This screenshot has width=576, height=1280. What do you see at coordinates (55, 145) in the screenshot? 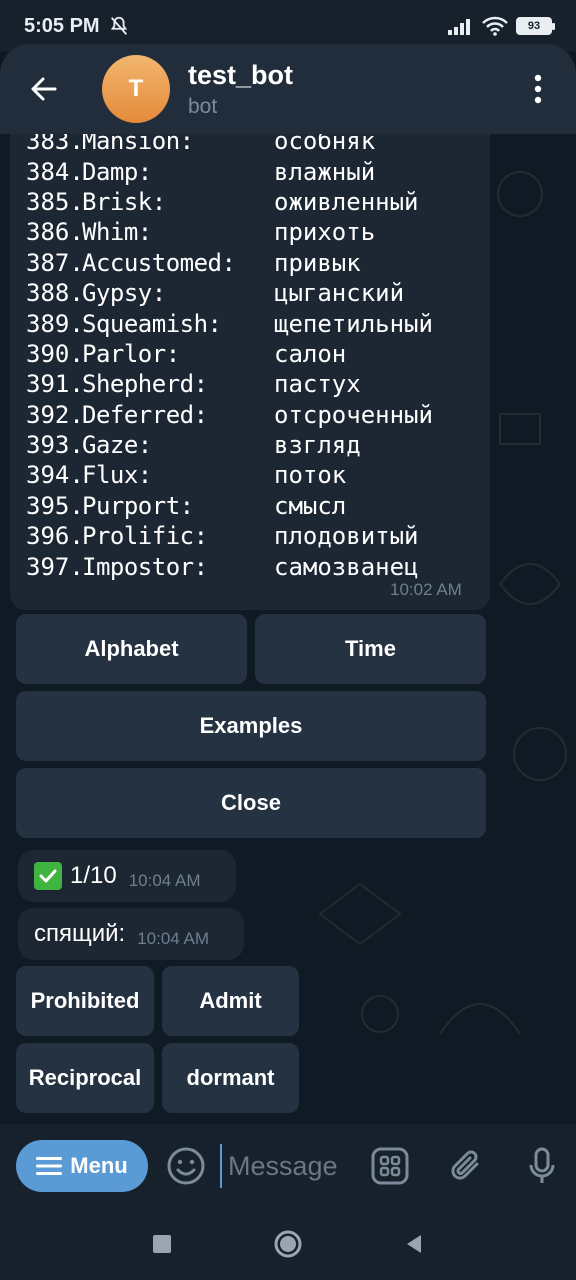
I see `item-number: 383.` at bounding box center [55, 145].